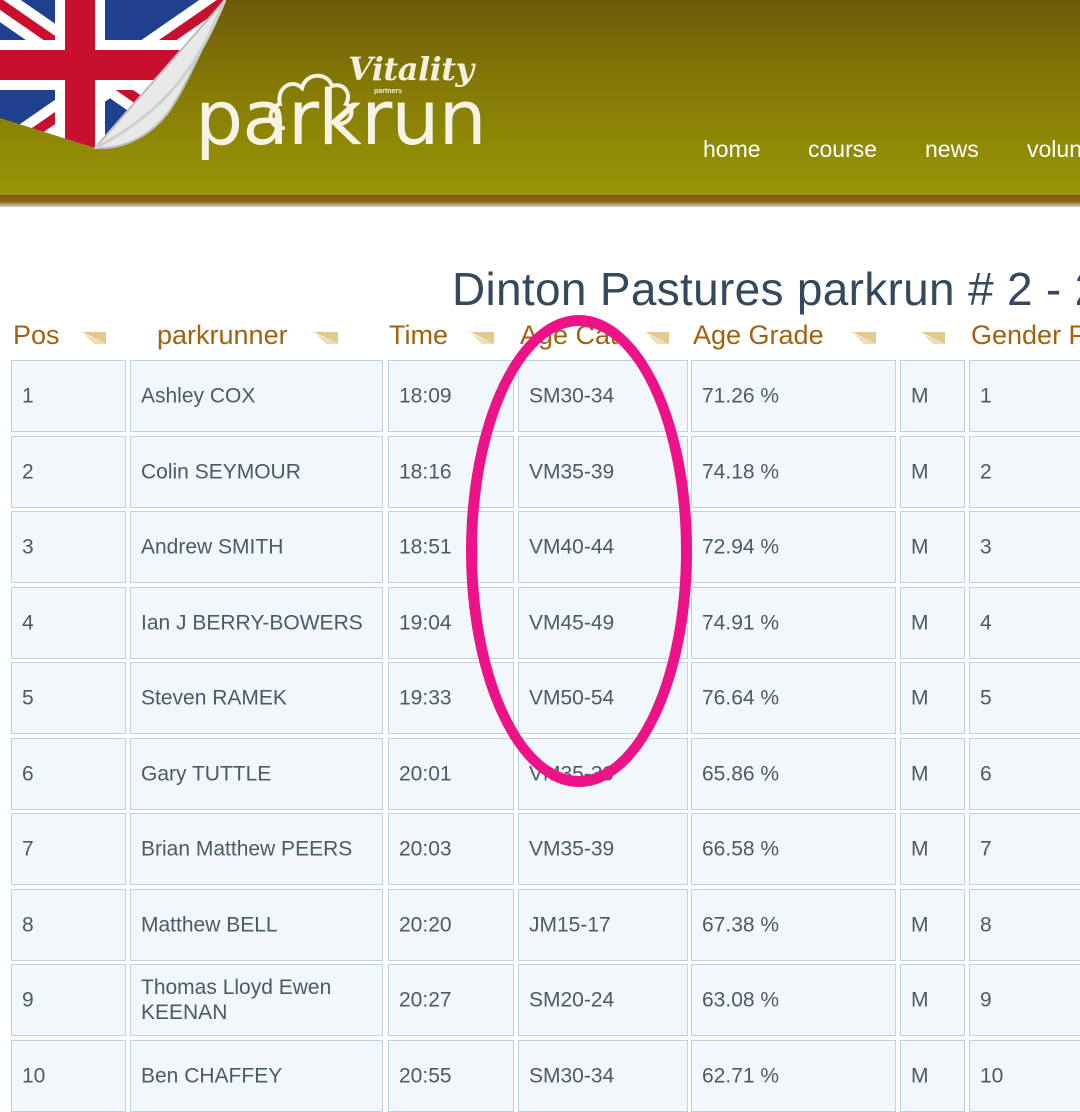 This screenshot has height=1112, width=1080. Describe the element at coordinates (793, 698) in the screenshot. I see `cell-age-grade: 76.64 %` at that location.